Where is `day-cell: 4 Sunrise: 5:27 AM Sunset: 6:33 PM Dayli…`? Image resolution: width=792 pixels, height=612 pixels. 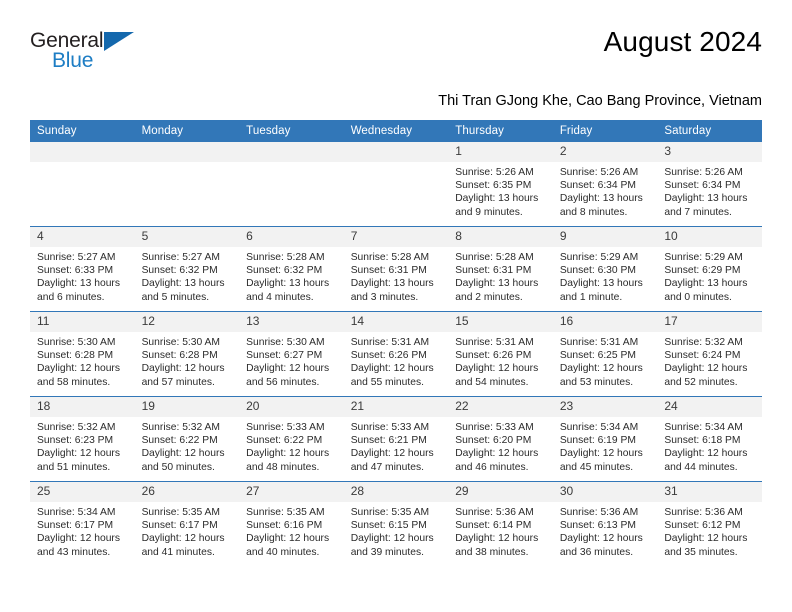 day-cell: 4 Sunrise: 5:27 AM Sunset: 6:33 PM Dayli… is located at coordinates (82, 269).